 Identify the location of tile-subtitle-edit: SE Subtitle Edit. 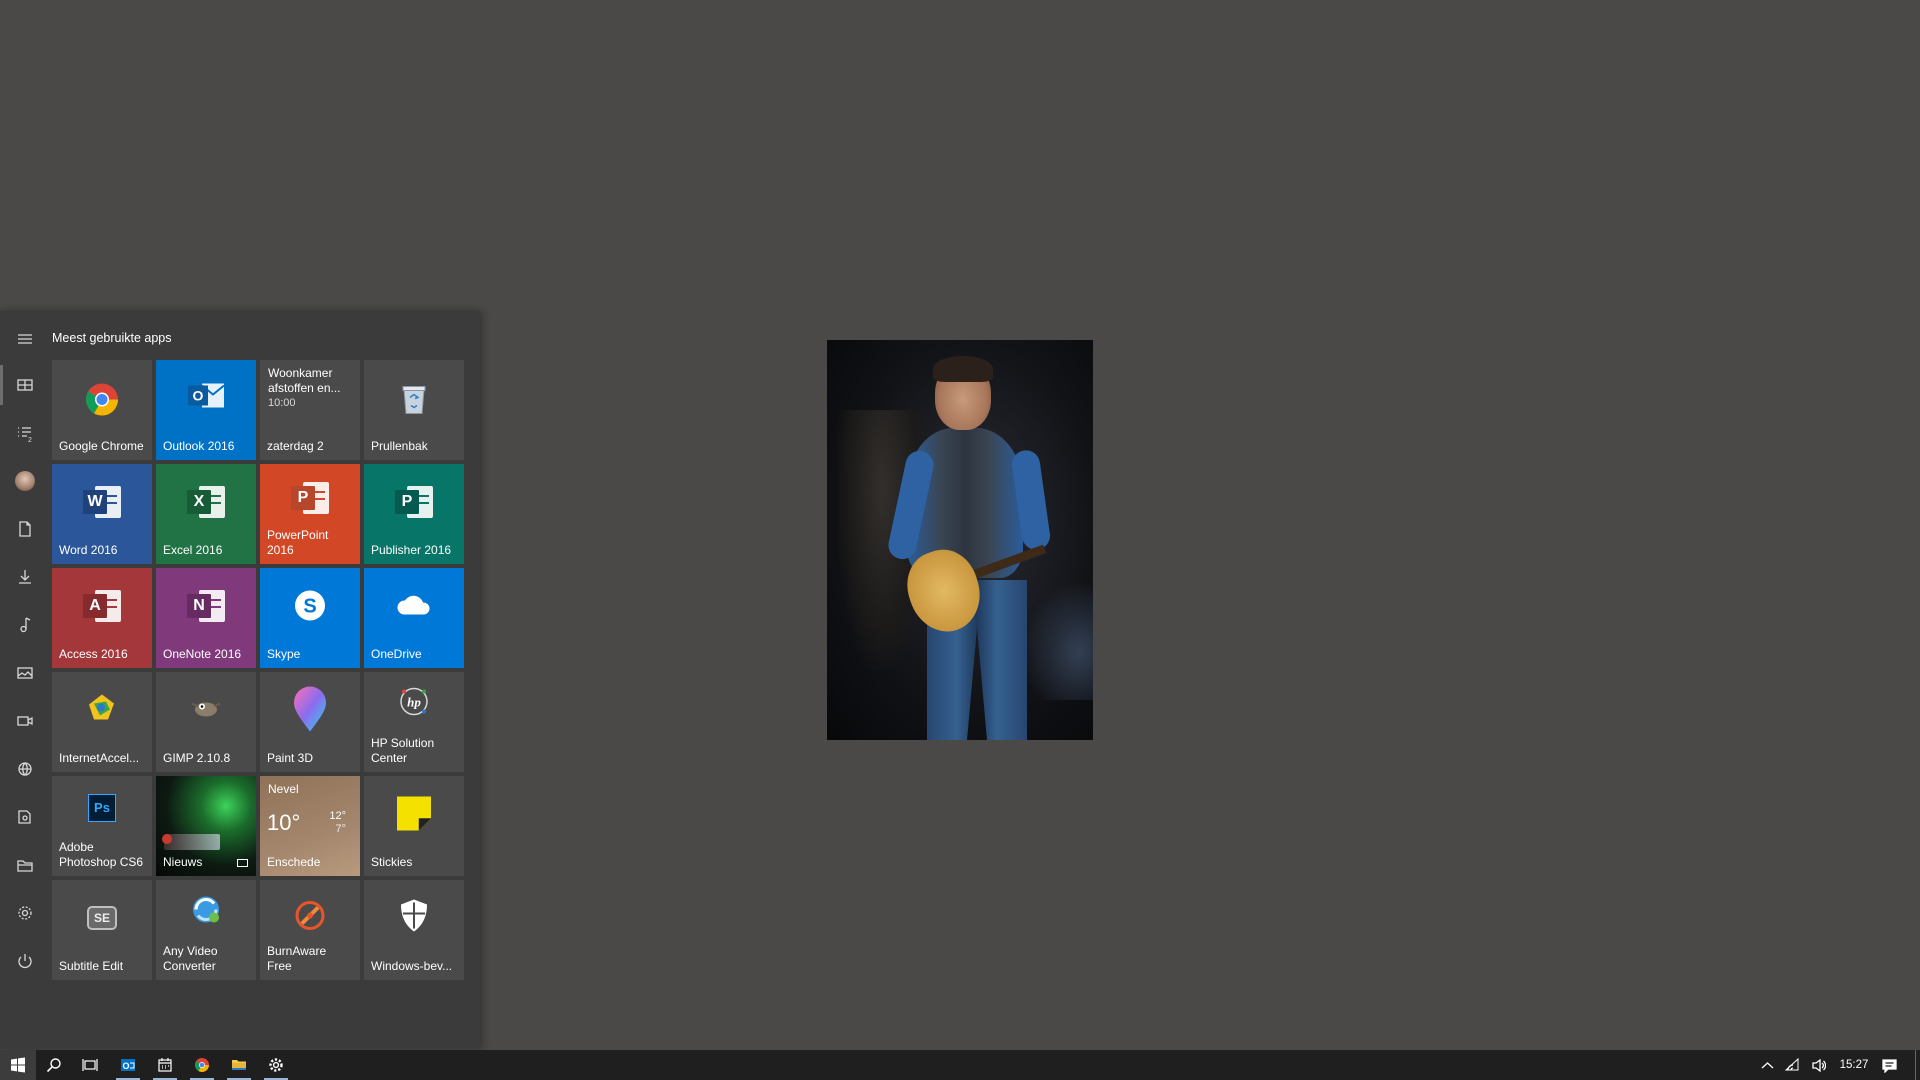
(102, 930).